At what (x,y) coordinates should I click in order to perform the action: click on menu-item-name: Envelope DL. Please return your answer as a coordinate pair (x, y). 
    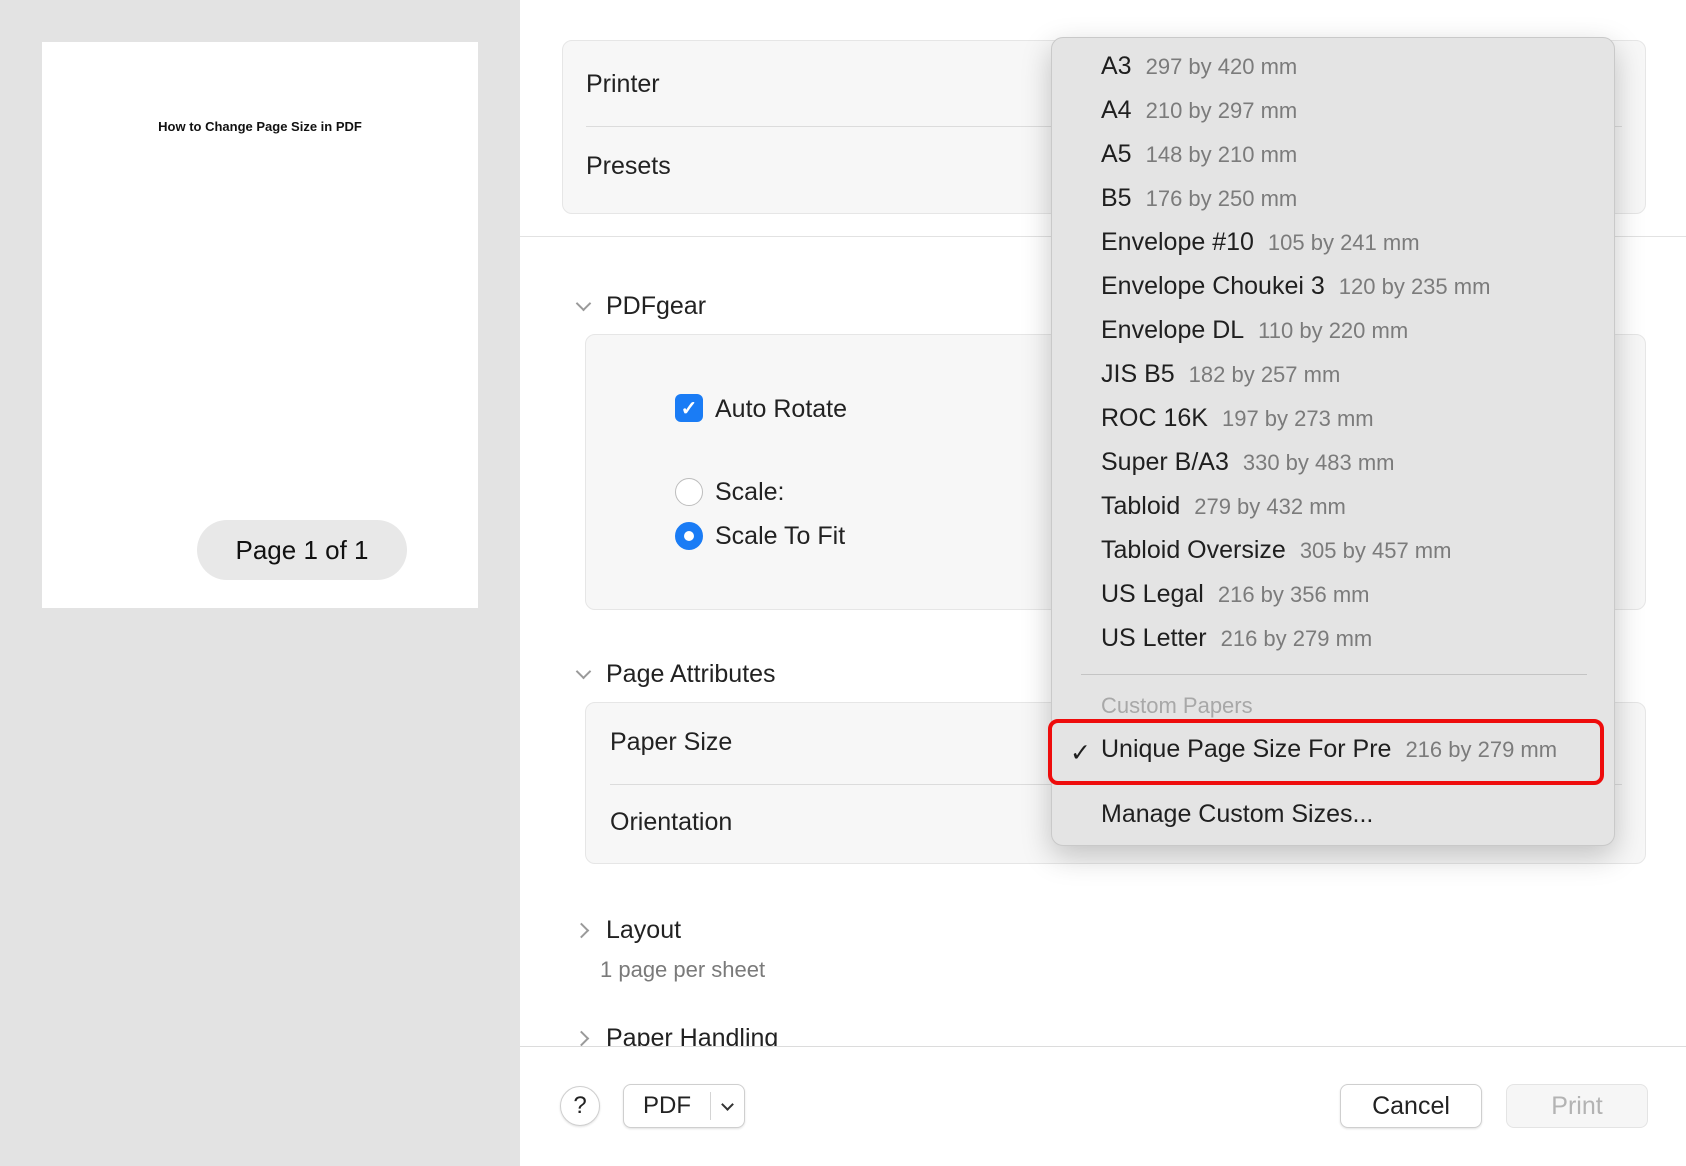
    Looking at the image, I should click on (1173, 330).